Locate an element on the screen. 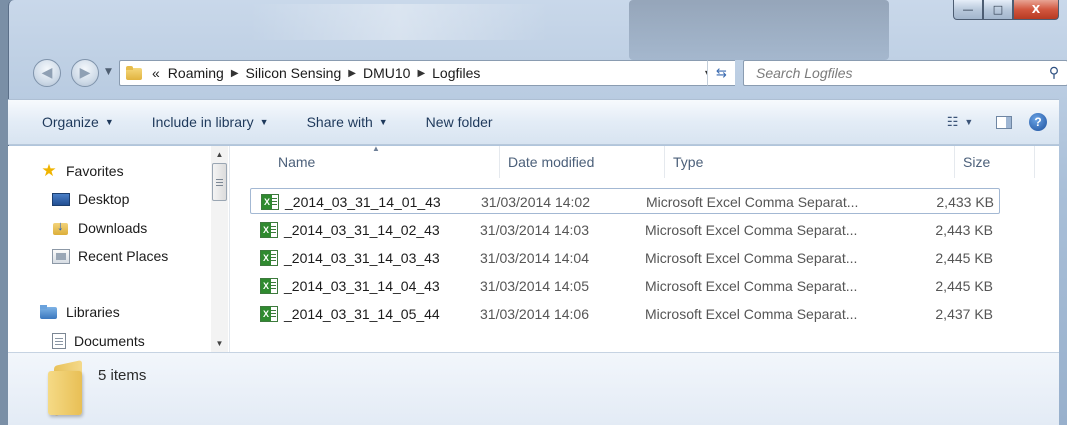 The image size is (1067, 425). scrollbar-thumb is located at coordinates (219, 182).